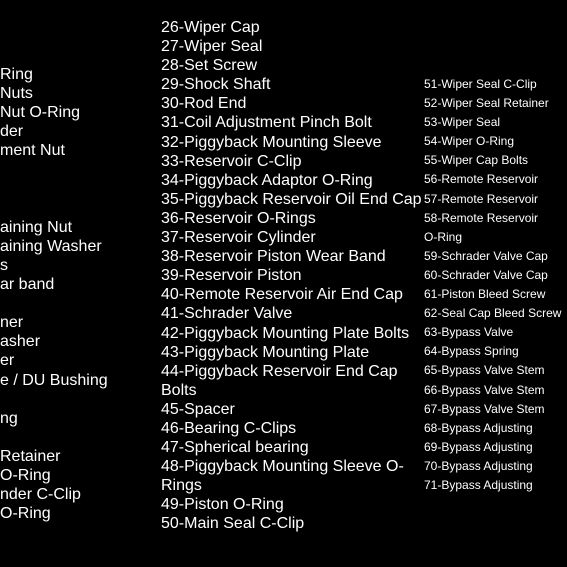 The height and width of the screenshot is (567, 567). Describe the element at coordinates (233, 524) in the screenshot. I see `part-list-item: 50-Main Seal C-Clip` at that location.